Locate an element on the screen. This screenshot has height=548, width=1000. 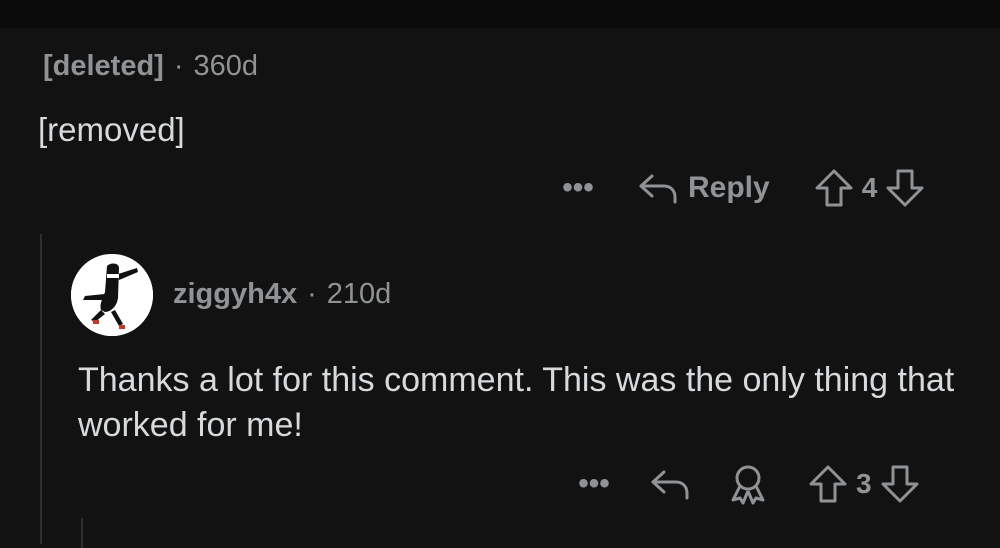
comment-age: 360d is located at coordinates (226, 66).